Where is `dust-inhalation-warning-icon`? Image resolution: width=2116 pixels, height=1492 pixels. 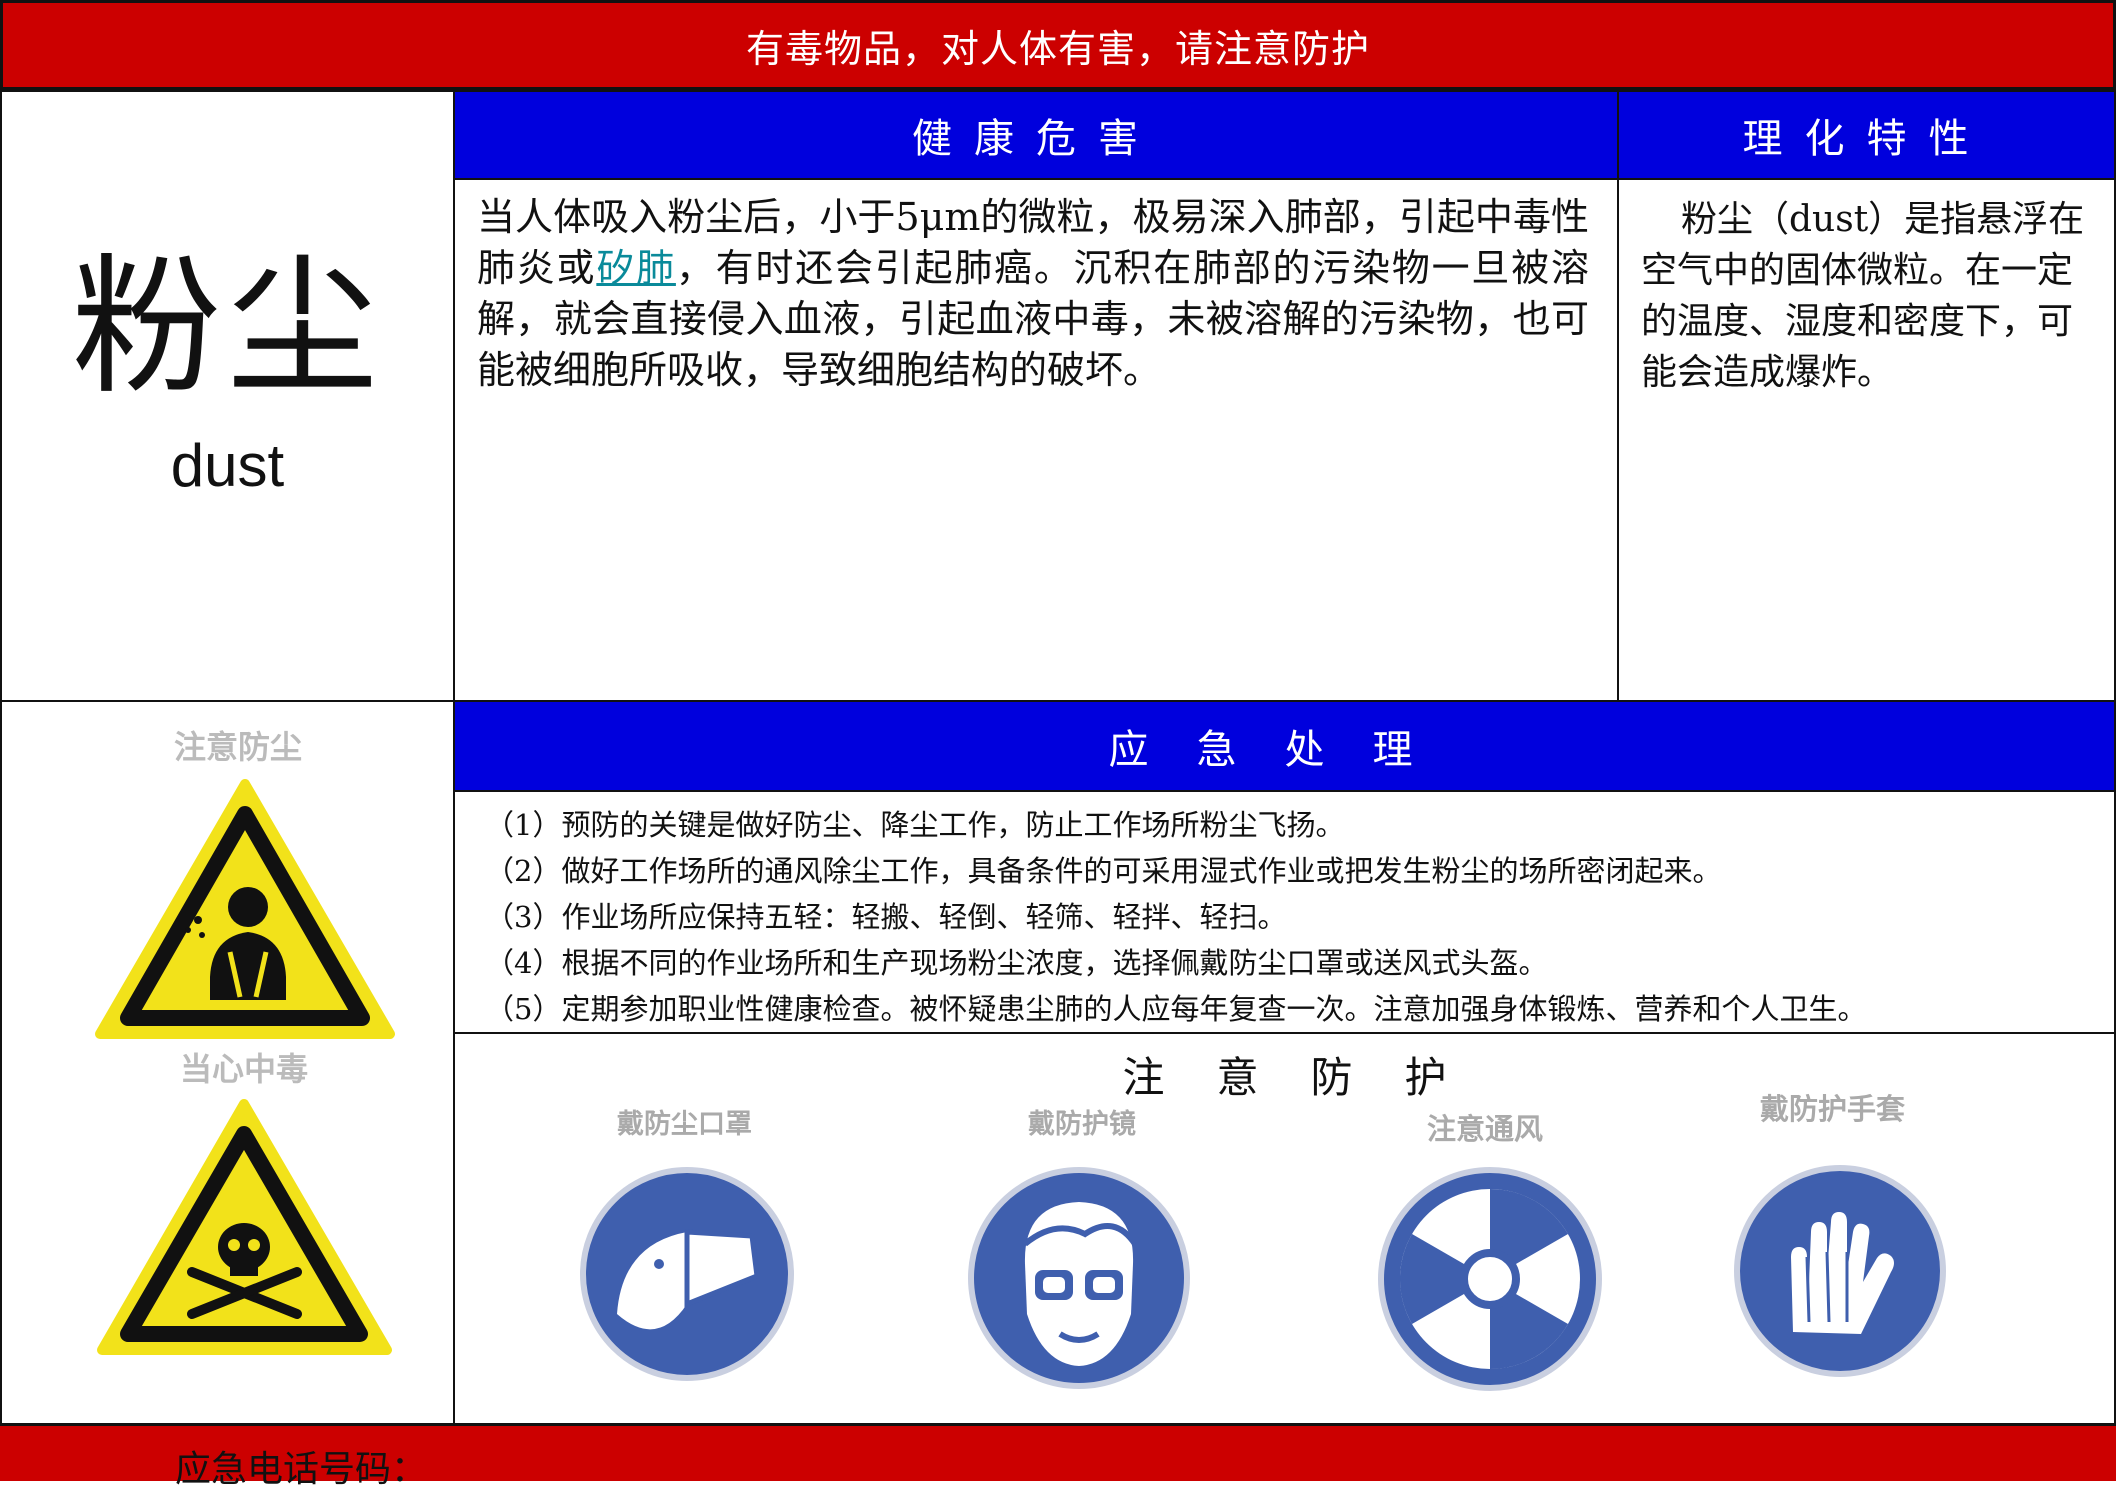
dust-inhalation-warning-icon is located at coordinates (245, 909).